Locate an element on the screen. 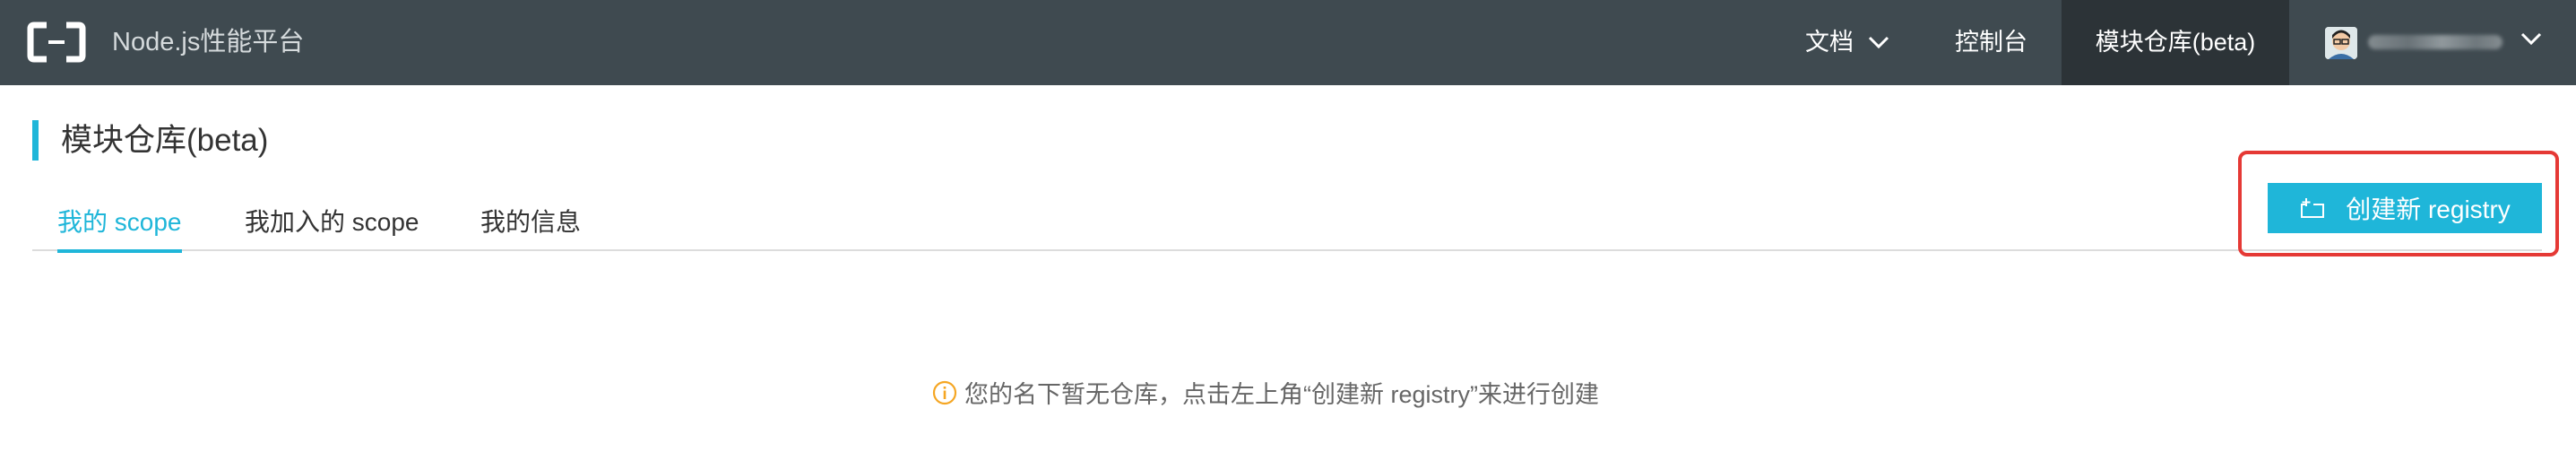  tab-bar: 我的 scope 我加入的 scope 我的信息 is located at coordinates (1287, 220).